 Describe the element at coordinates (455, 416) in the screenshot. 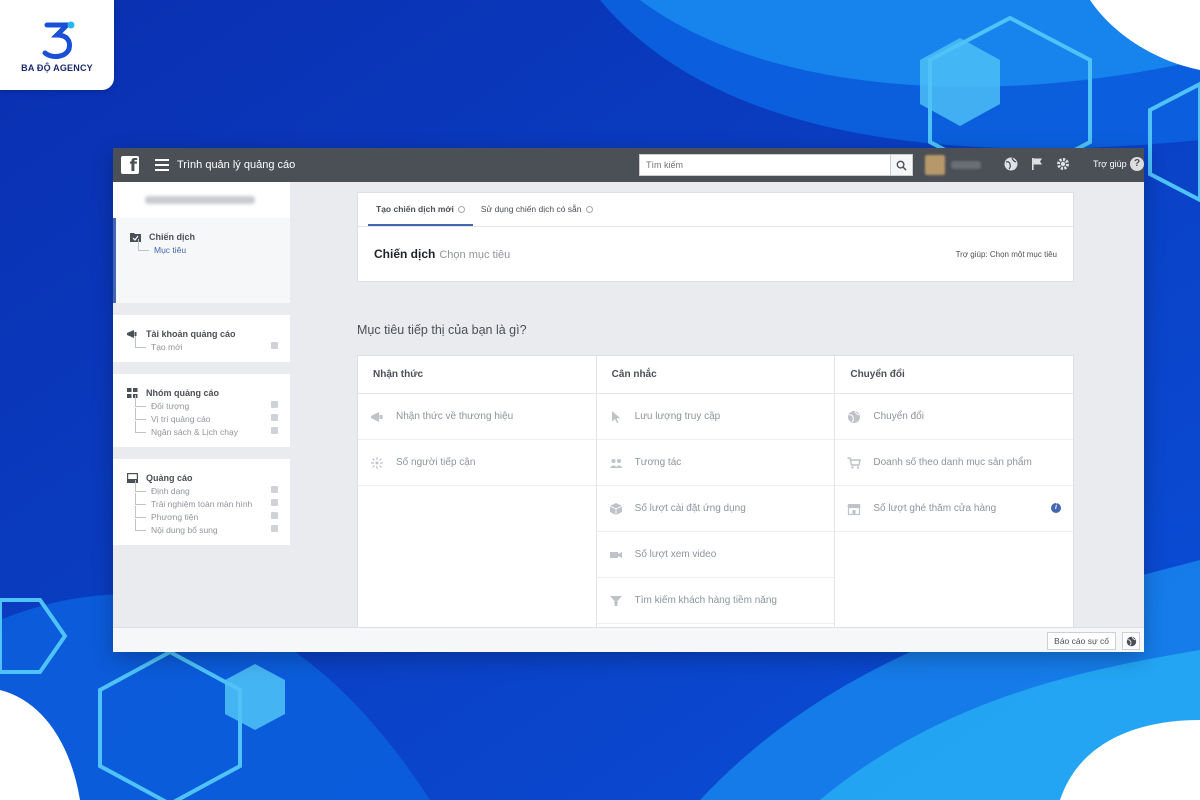

I see `objective-label: Nhận thức về thương hiệu` at that location.